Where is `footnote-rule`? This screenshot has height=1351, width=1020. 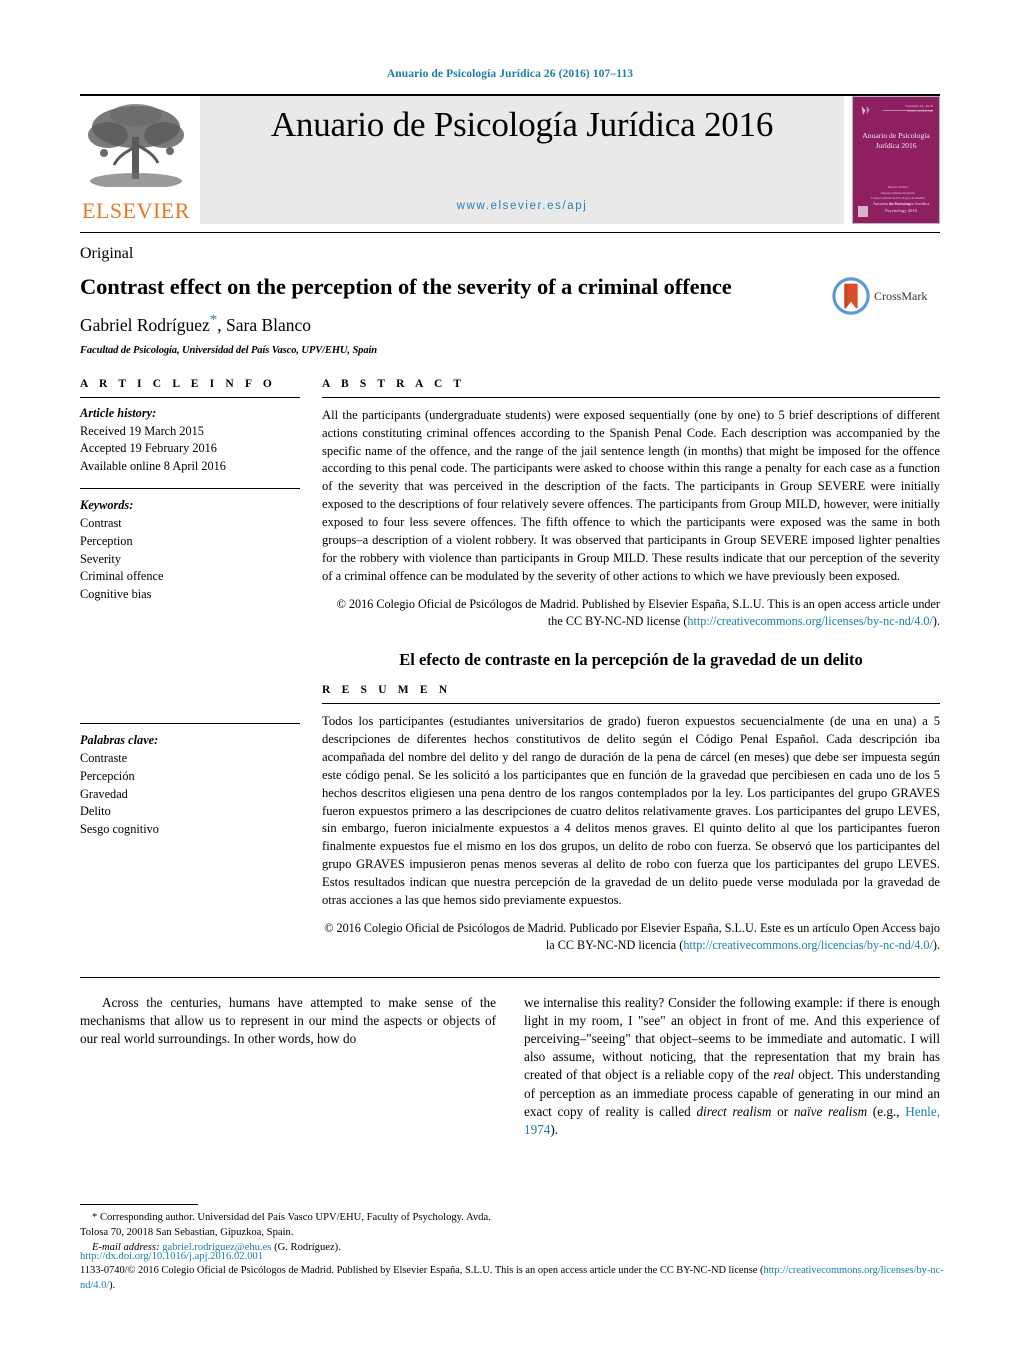 footnote-rule is located at coordinates (139, 1204).